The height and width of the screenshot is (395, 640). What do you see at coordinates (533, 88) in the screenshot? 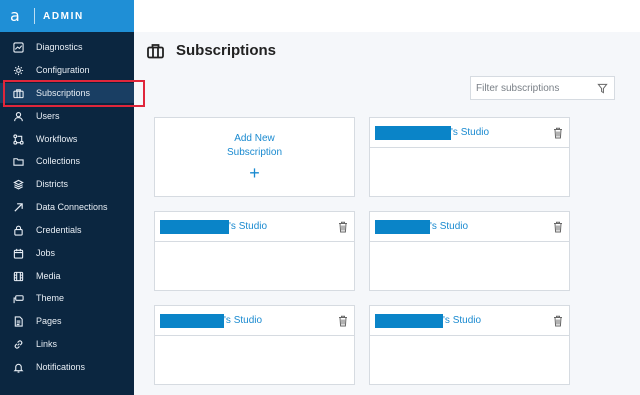
I see `filter-input` at bounding box center [533, 88].